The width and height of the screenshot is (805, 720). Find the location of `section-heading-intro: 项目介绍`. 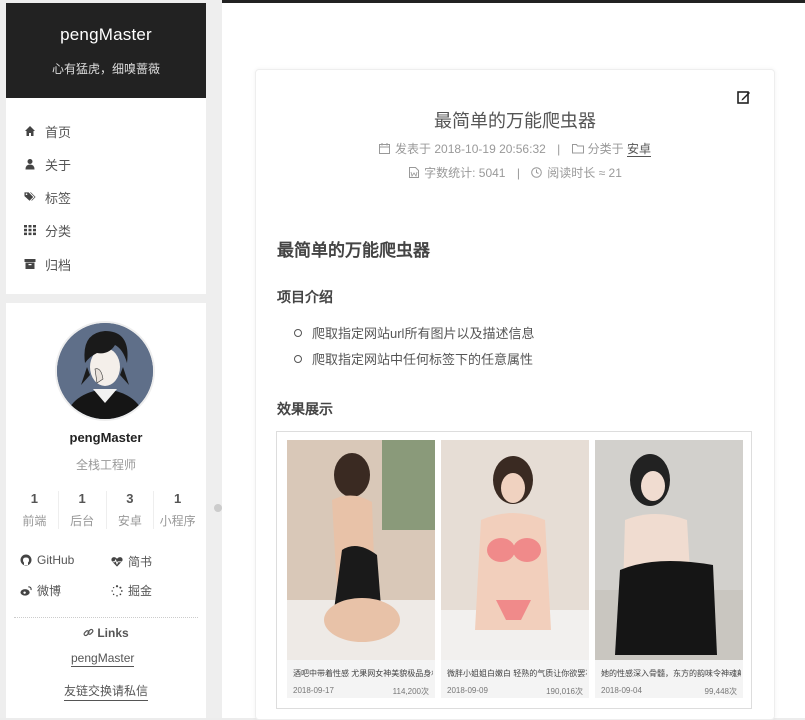

section-heading-intro: 项目介绍 is located at coordinates (305, 297).